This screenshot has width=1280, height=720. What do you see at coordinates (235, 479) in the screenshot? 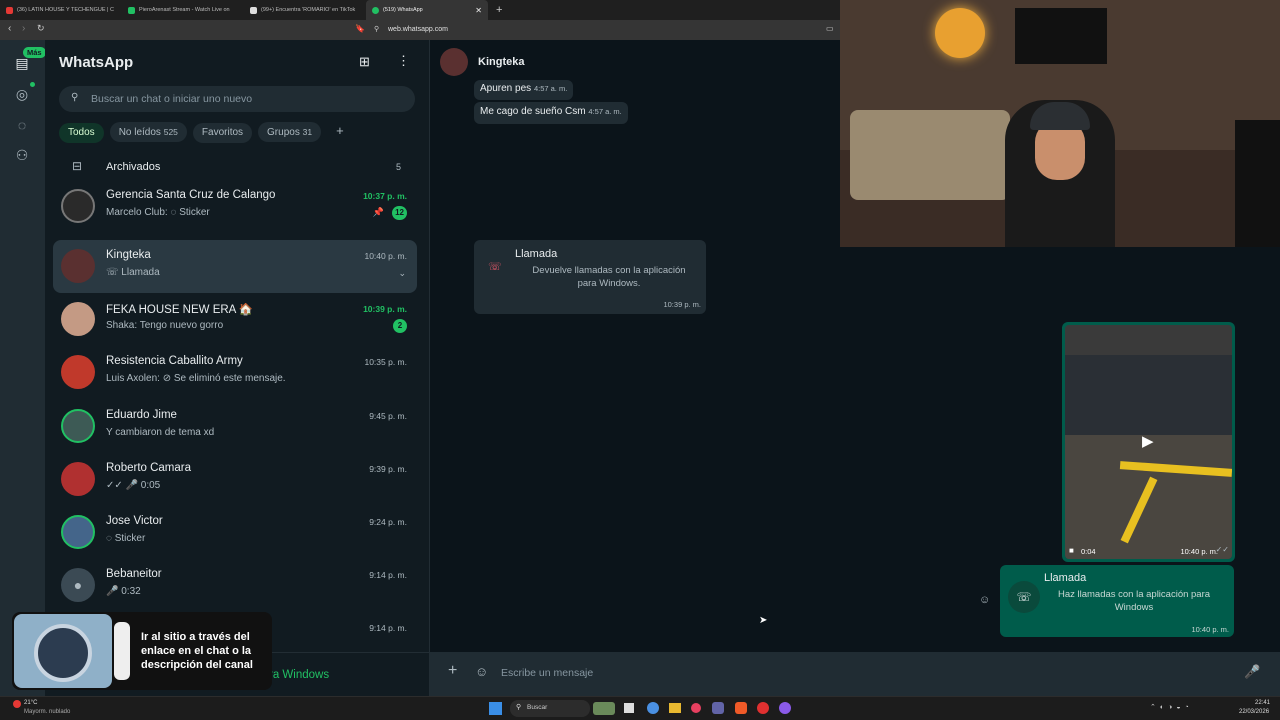
I see `chat-row: Roberto Camara ✓✓ 🎤 0:05 9:39 p. m.` at bounding box center [235, 479].